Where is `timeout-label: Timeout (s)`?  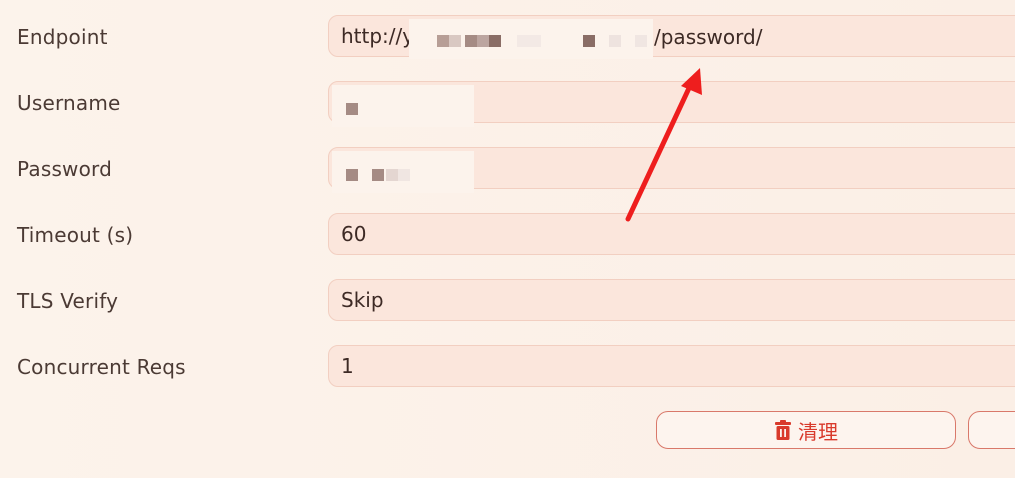
timeout-label: Timeout (s) is located at coordinates (75, 235).